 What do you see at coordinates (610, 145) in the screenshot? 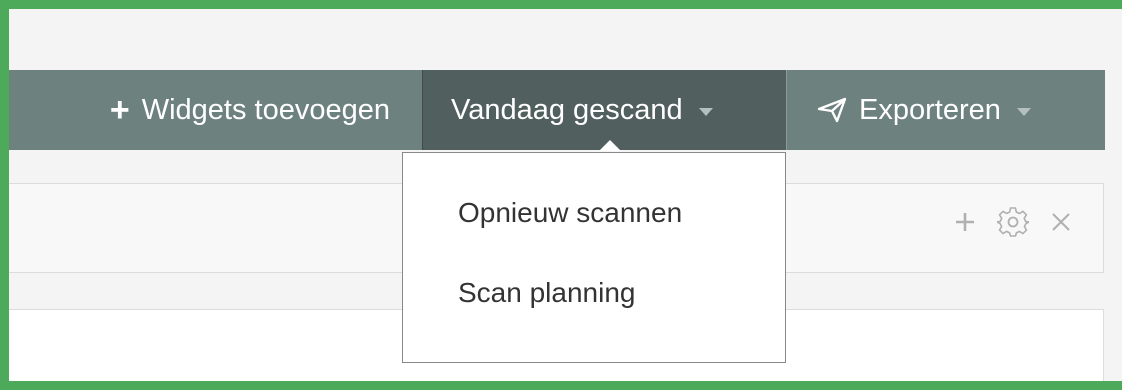
I see `dropdown-pointer` at bounding box center [610, 145].